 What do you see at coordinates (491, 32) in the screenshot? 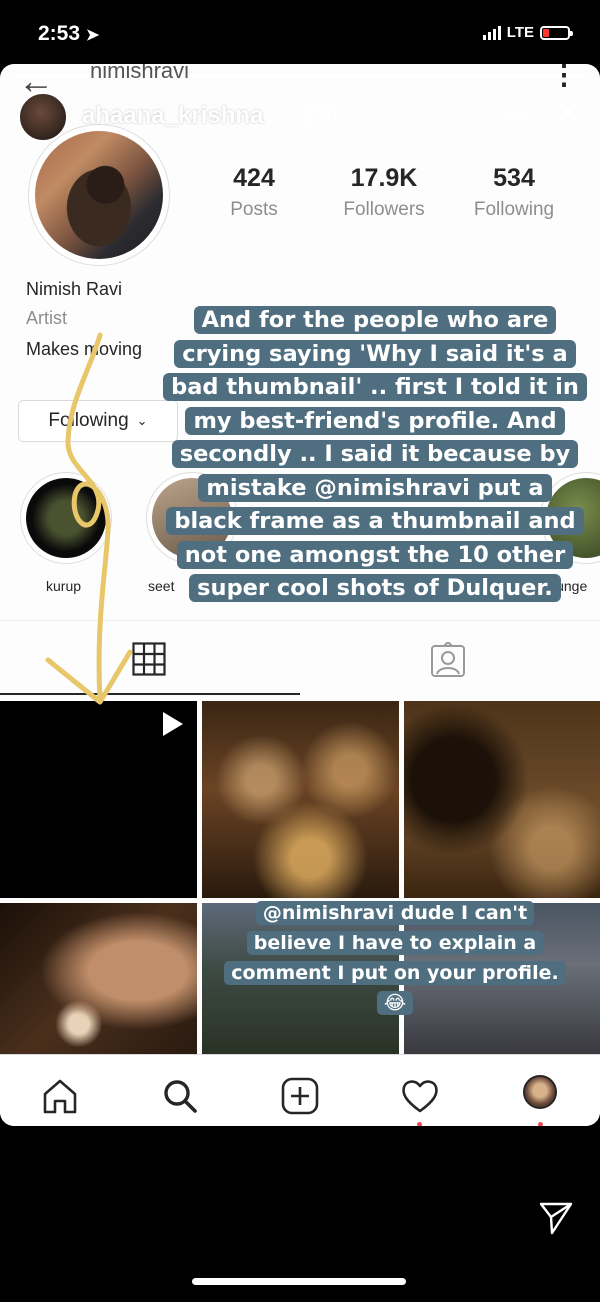
I see `signal-icon` at bounding box center [491, 32].